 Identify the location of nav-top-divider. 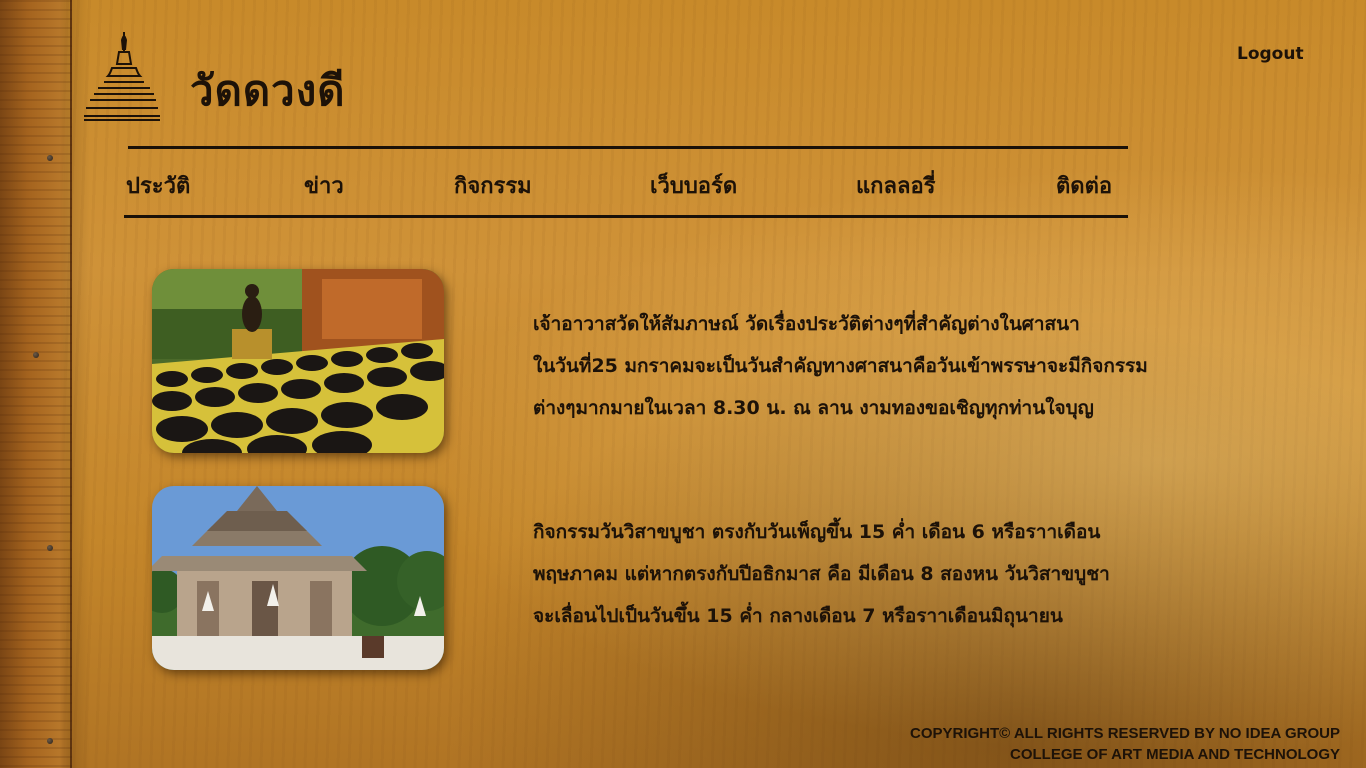
(628, 147).